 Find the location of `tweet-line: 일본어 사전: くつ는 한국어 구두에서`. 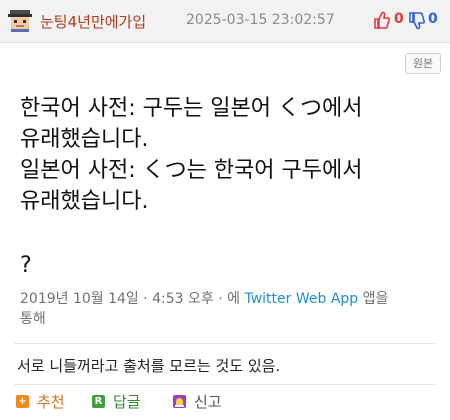

tweet-line: 일본어 사전: くつ는 한국어 구두에서 is located at coordinates (191, 170).